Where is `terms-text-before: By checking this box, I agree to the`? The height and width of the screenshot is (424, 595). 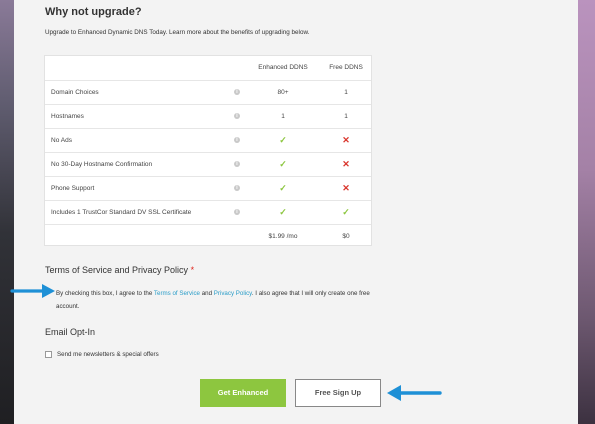 terms-text-before: By checking this box, I agree to the is located at coordinates (105, 293).